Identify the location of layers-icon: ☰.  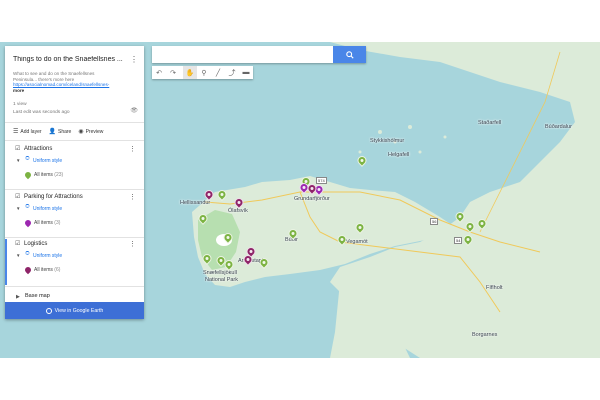
(16, 132).